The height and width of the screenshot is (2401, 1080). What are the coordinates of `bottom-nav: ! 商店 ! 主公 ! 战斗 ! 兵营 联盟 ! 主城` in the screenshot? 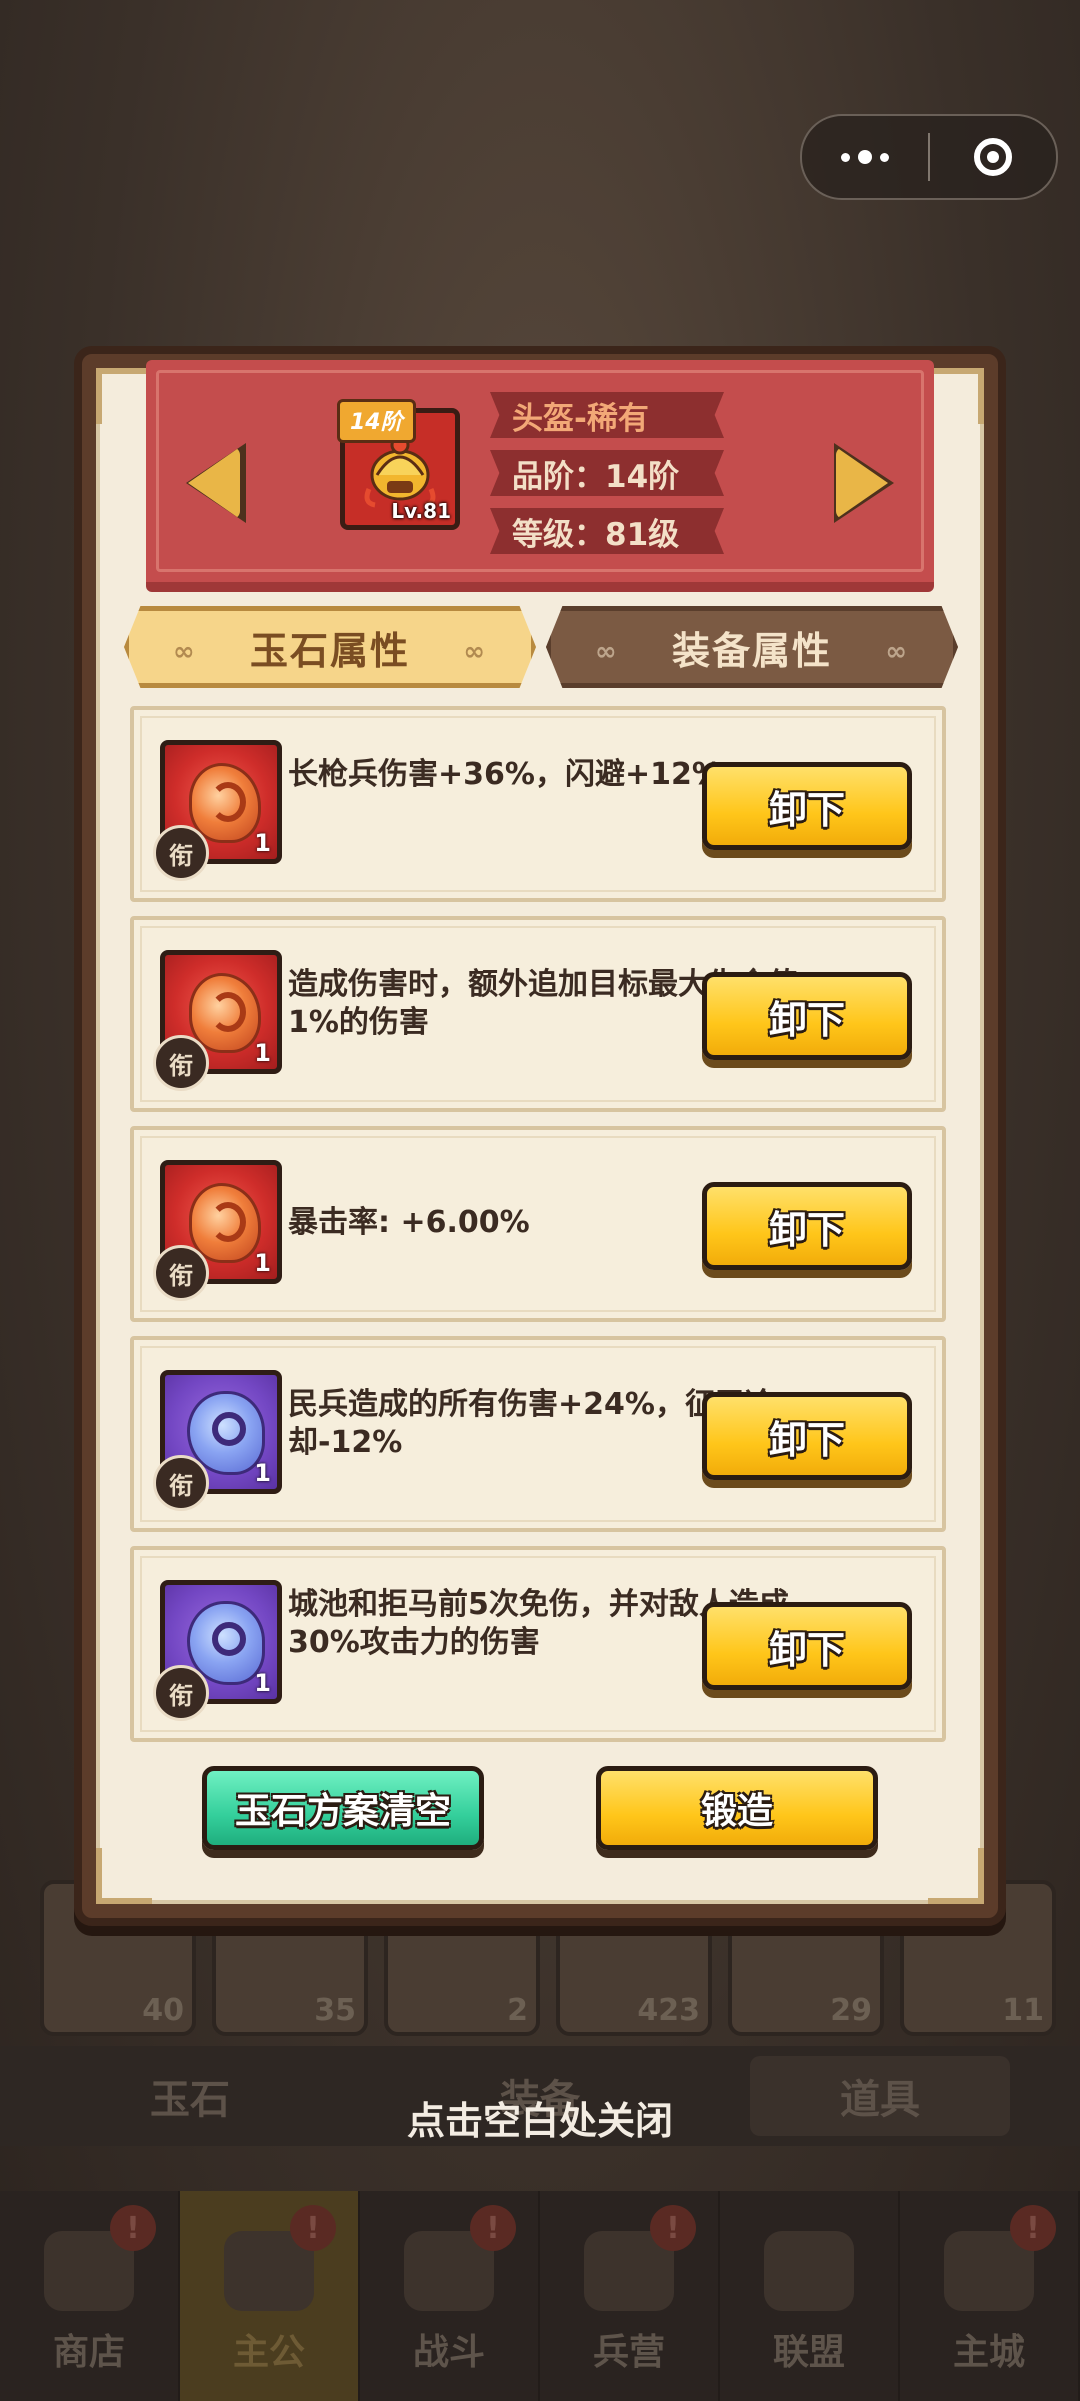 It's located at (540, 2296).